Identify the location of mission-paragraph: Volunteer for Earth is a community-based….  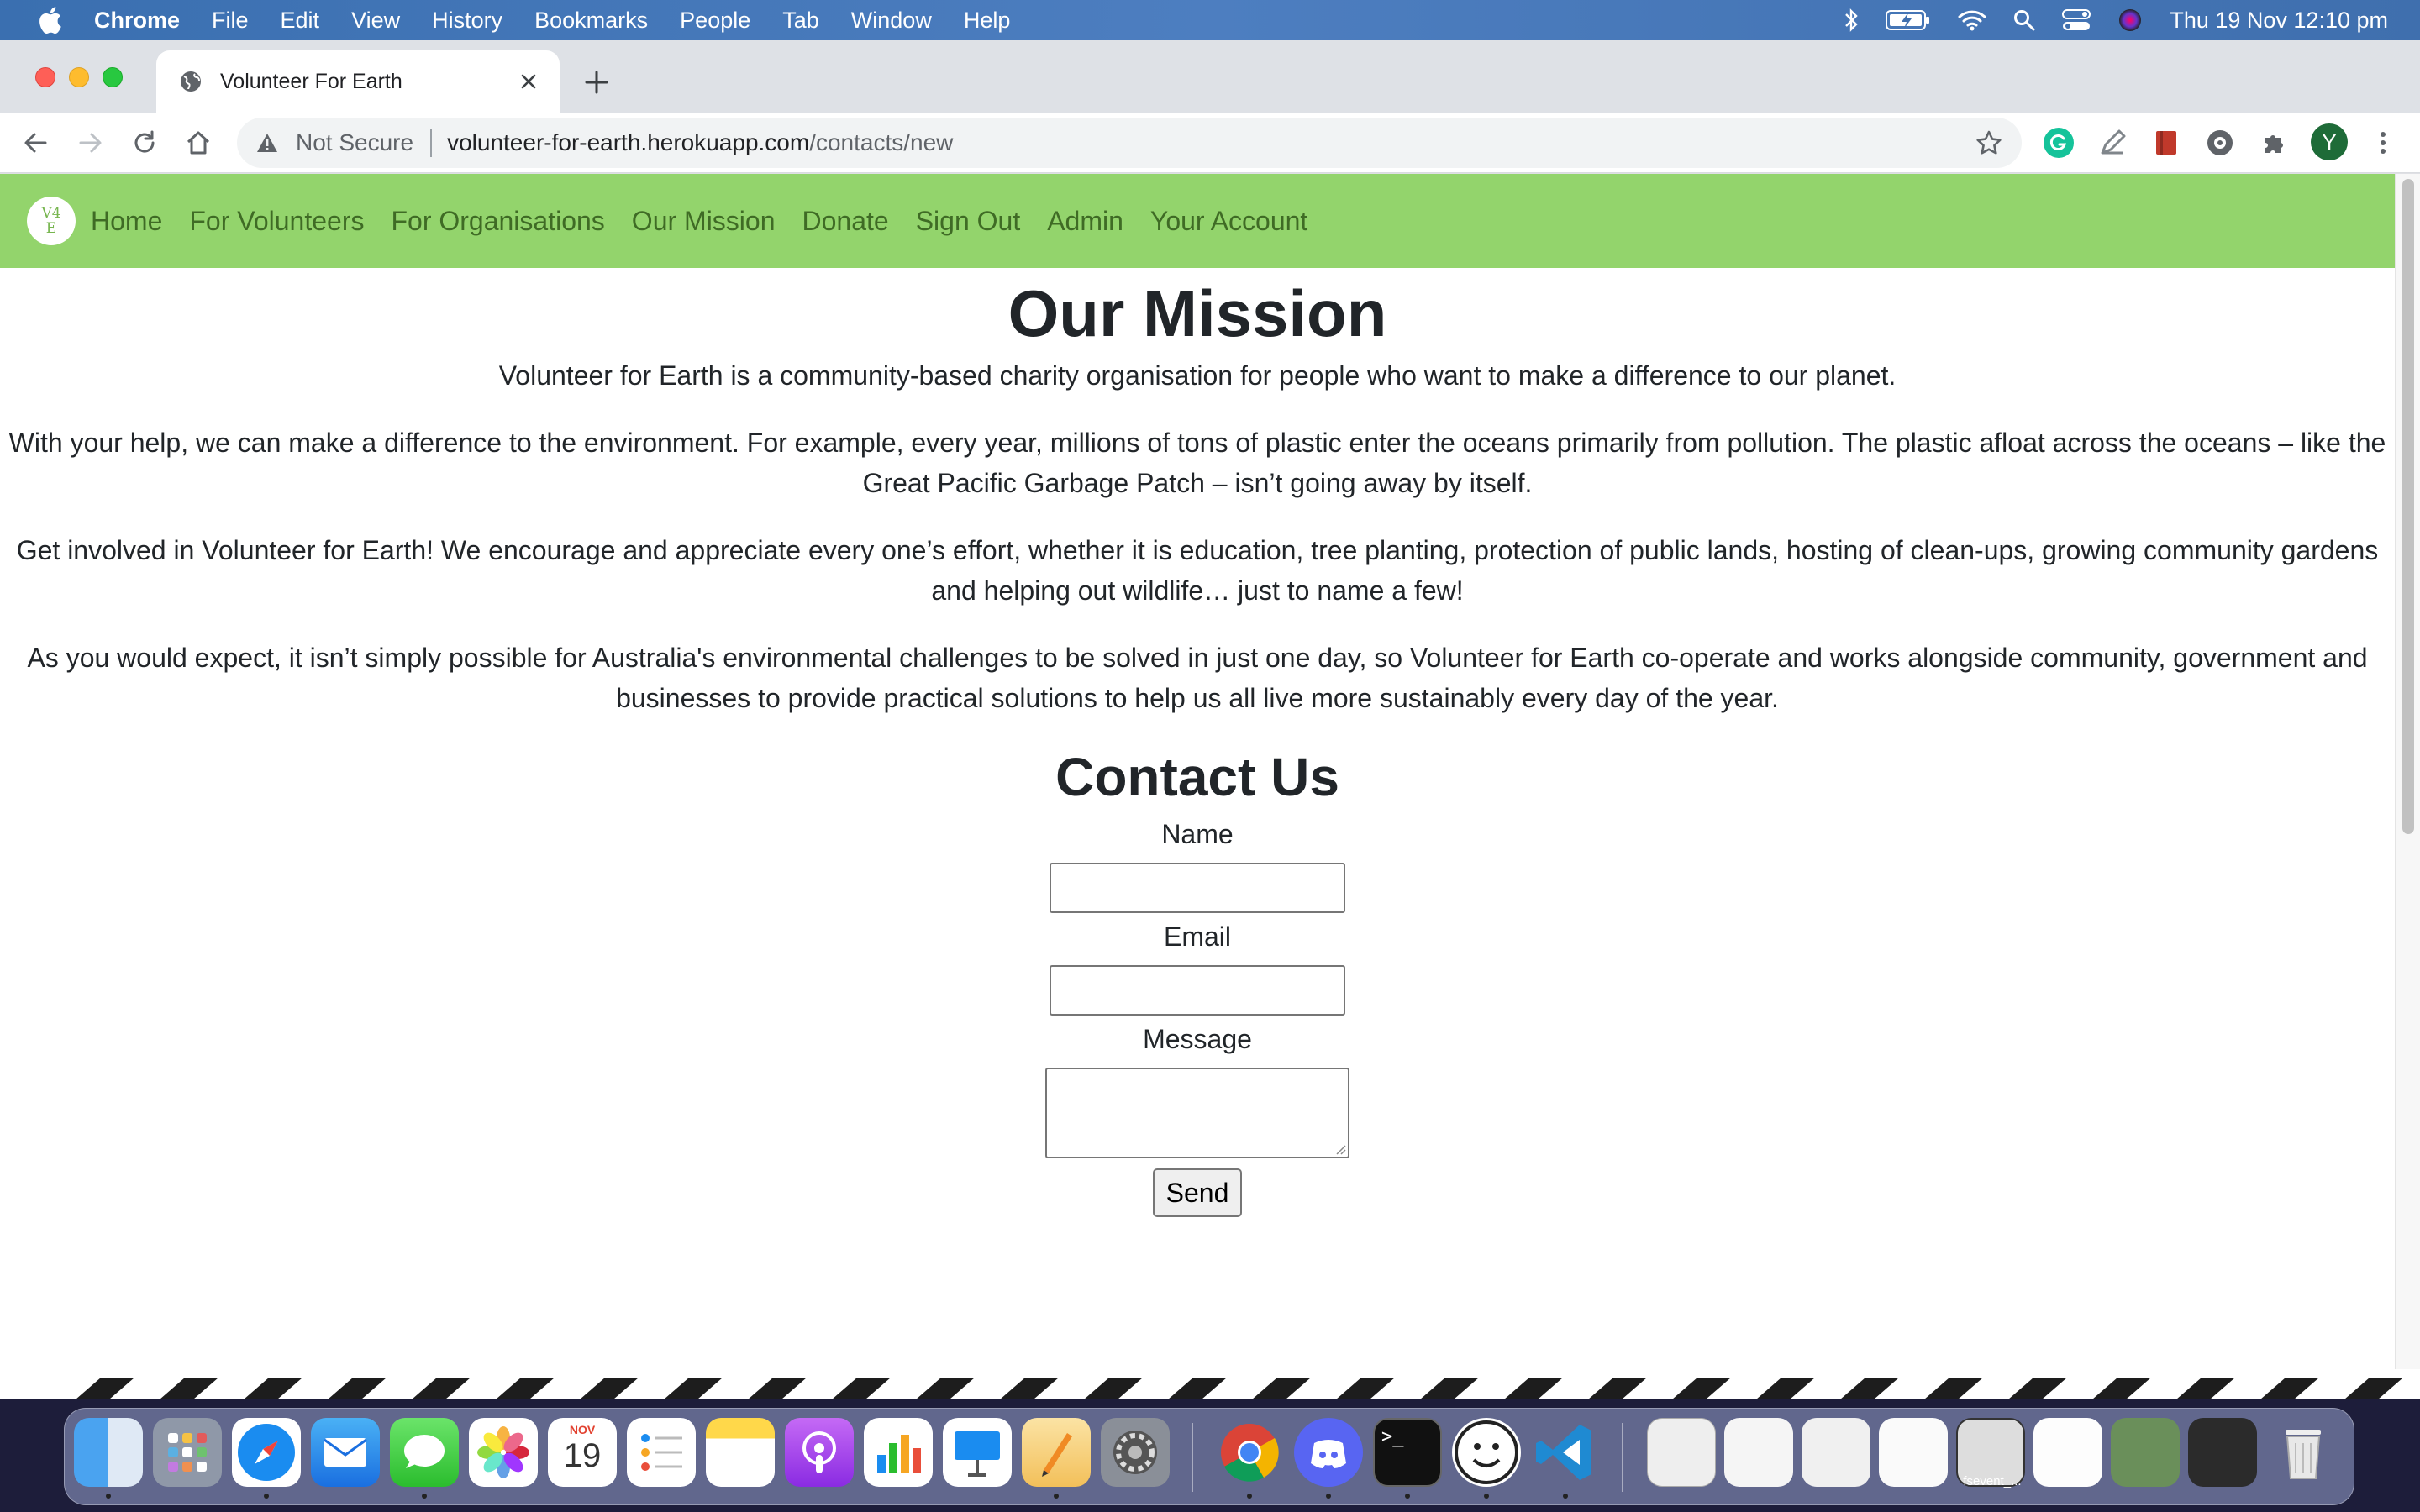
(1197, 375).